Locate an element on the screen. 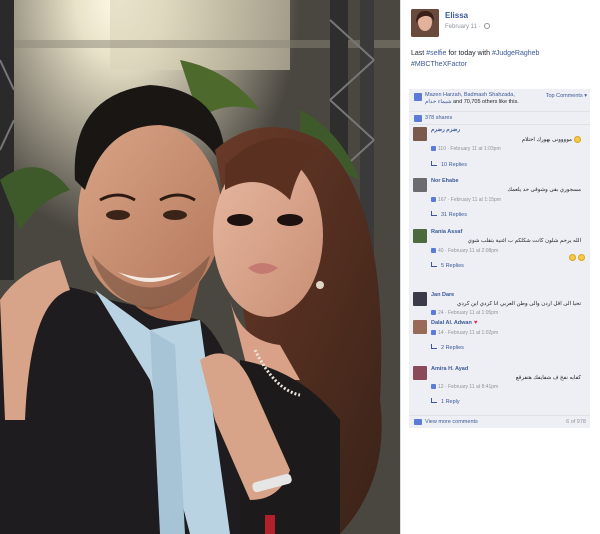  replies-count: 1 Reply is located at coordinates (450, 402).